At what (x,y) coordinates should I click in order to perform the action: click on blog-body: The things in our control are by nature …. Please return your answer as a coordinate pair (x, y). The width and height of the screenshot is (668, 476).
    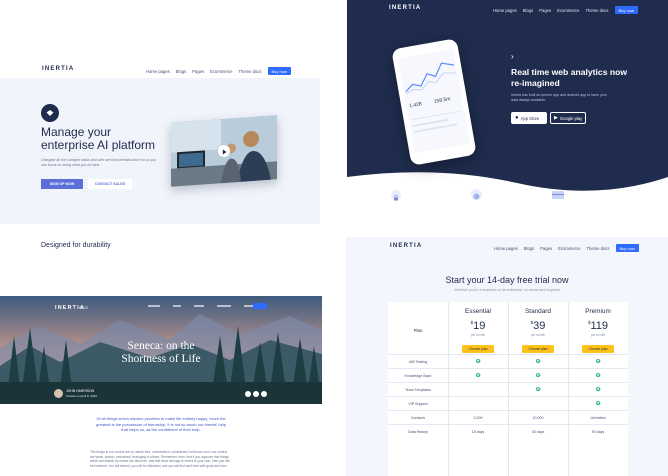
    Looking at the image, I should click on (160, 459).